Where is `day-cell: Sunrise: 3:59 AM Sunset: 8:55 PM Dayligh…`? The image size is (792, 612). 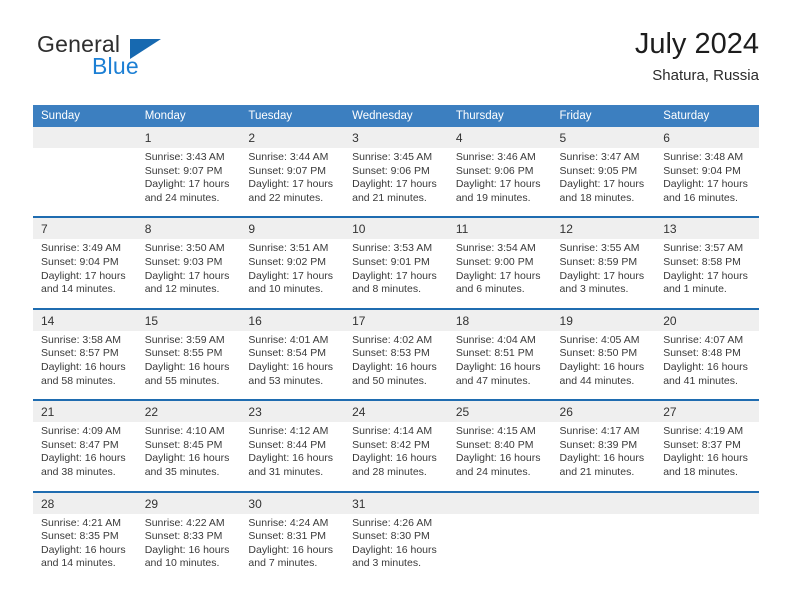 day-cell: Sunrise: 3:59 AM Sunset: 8:55 PM Dayligh… is located at coordinates (188, 365).